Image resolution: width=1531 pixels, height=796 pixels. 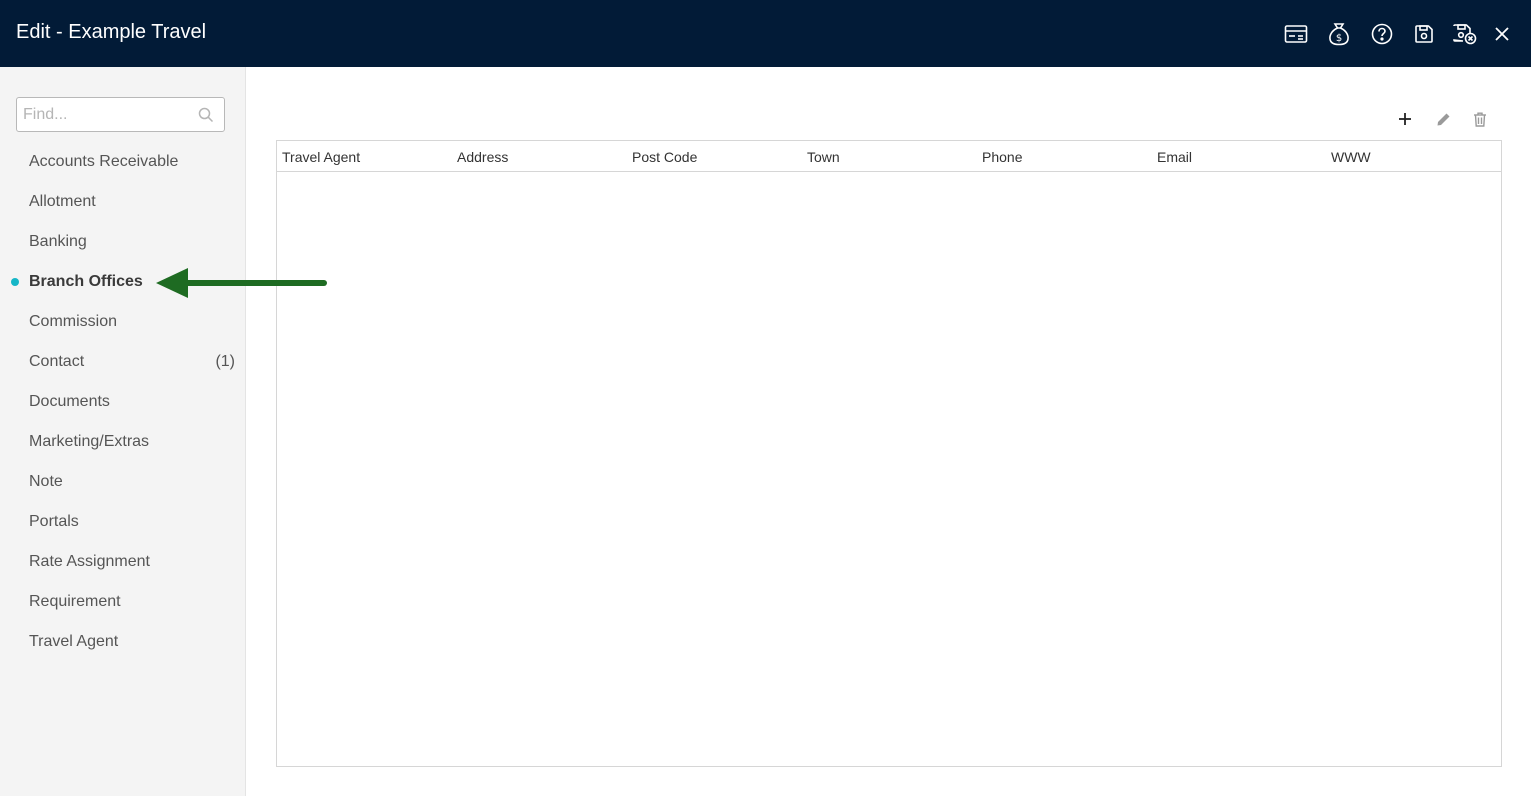 I want to click on window-title: Edit - Example Travel, so click(x=111, y=32).